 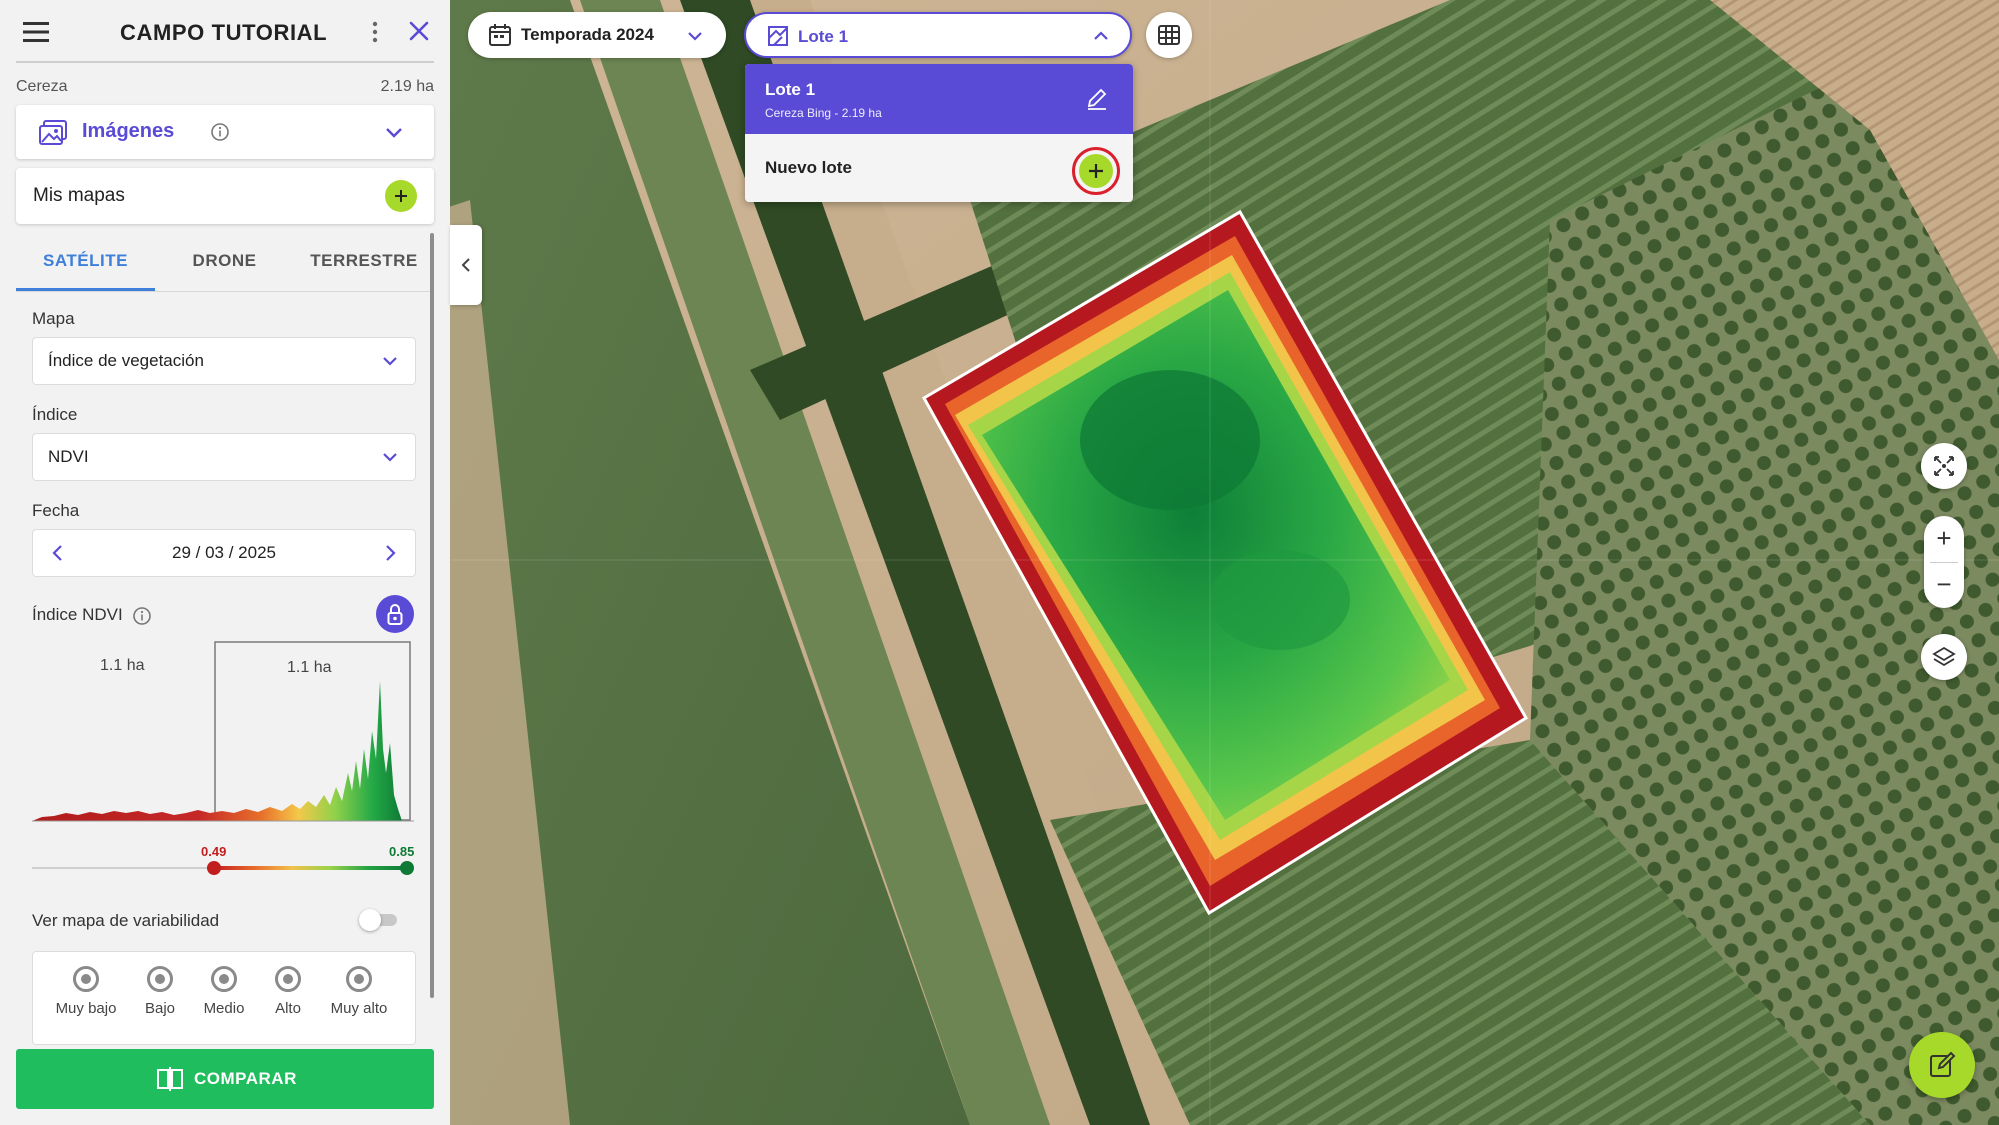 I want to click on variability-label: Ver mapa de variabilidad, so click(x=126, y=920).